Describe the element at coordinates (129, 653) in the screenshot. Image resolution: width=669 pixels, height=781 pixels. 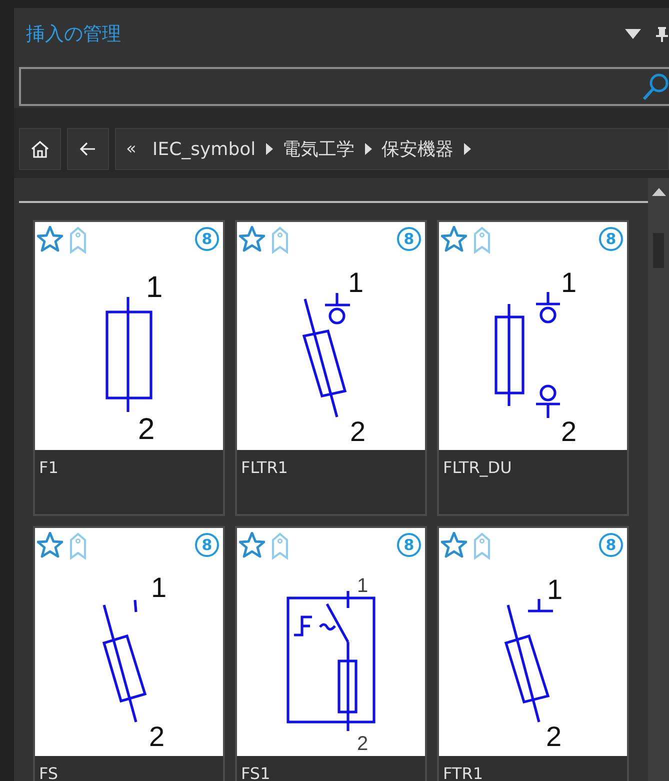
I see `symbol-card: 1 2 8 FS` at that location.